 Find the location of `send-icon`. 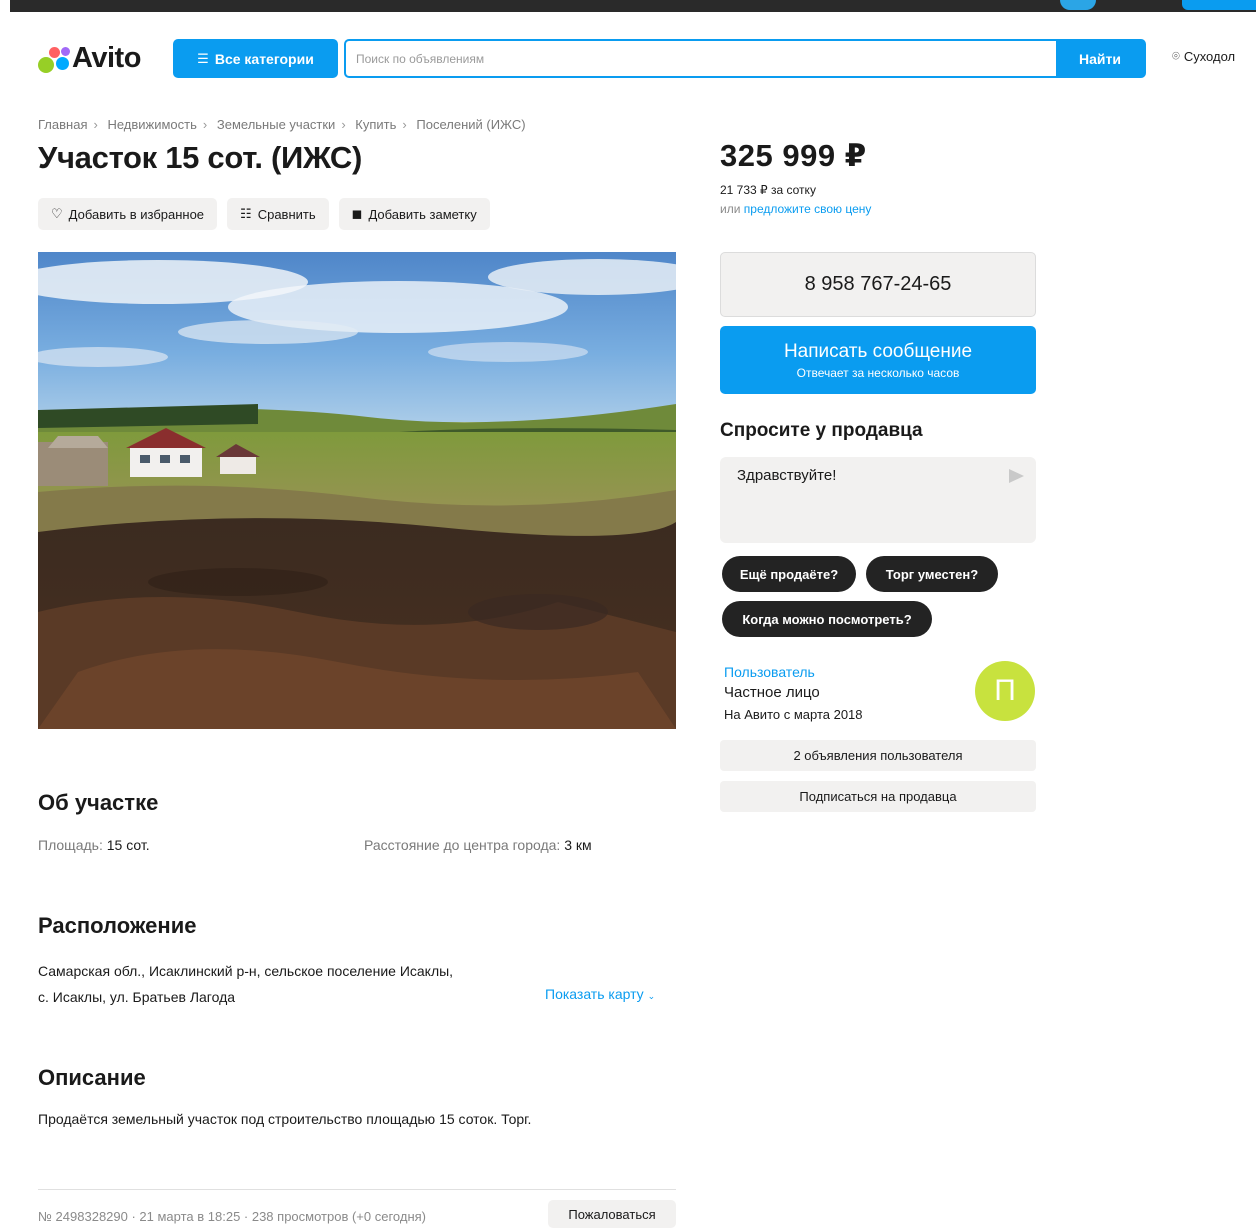

send-icon is located at coordinates (1016, 476).